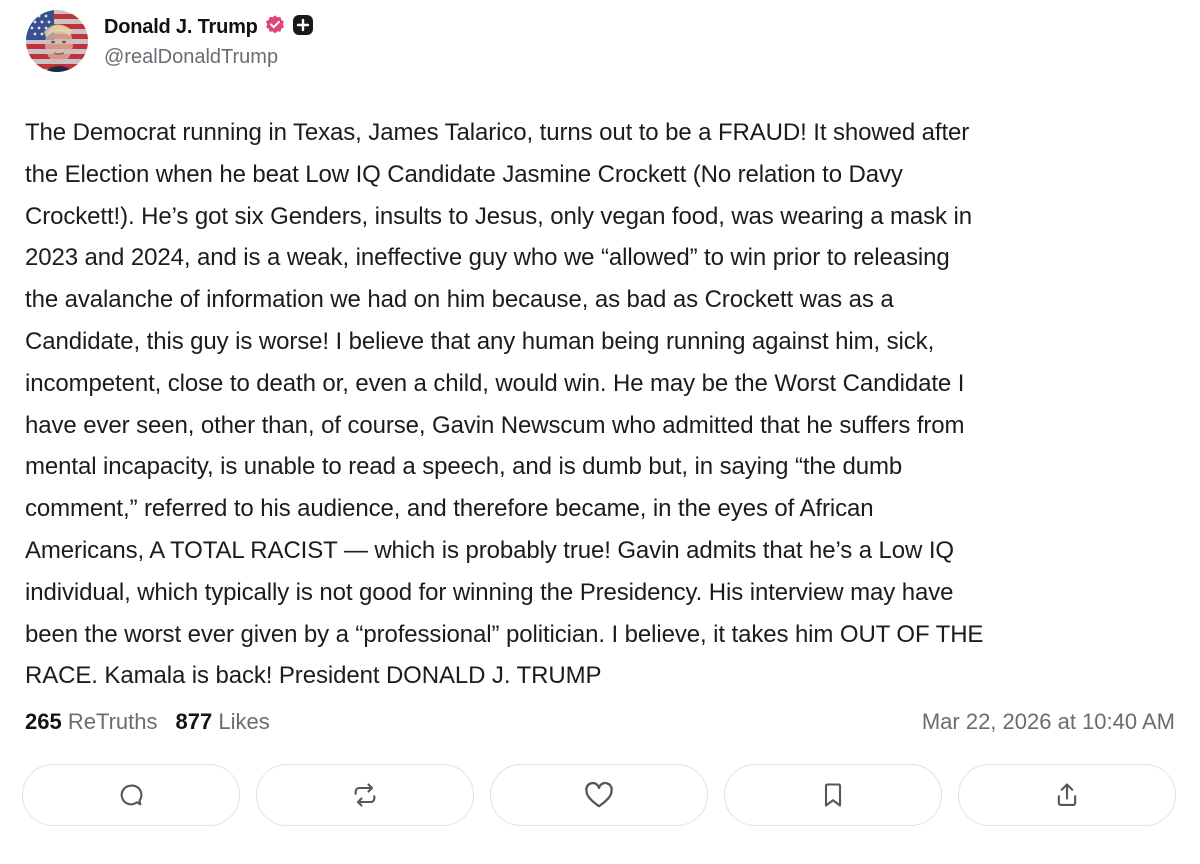 This screenshot has height=864, width=1200. I want to click on action-bar, so click(599, 795).